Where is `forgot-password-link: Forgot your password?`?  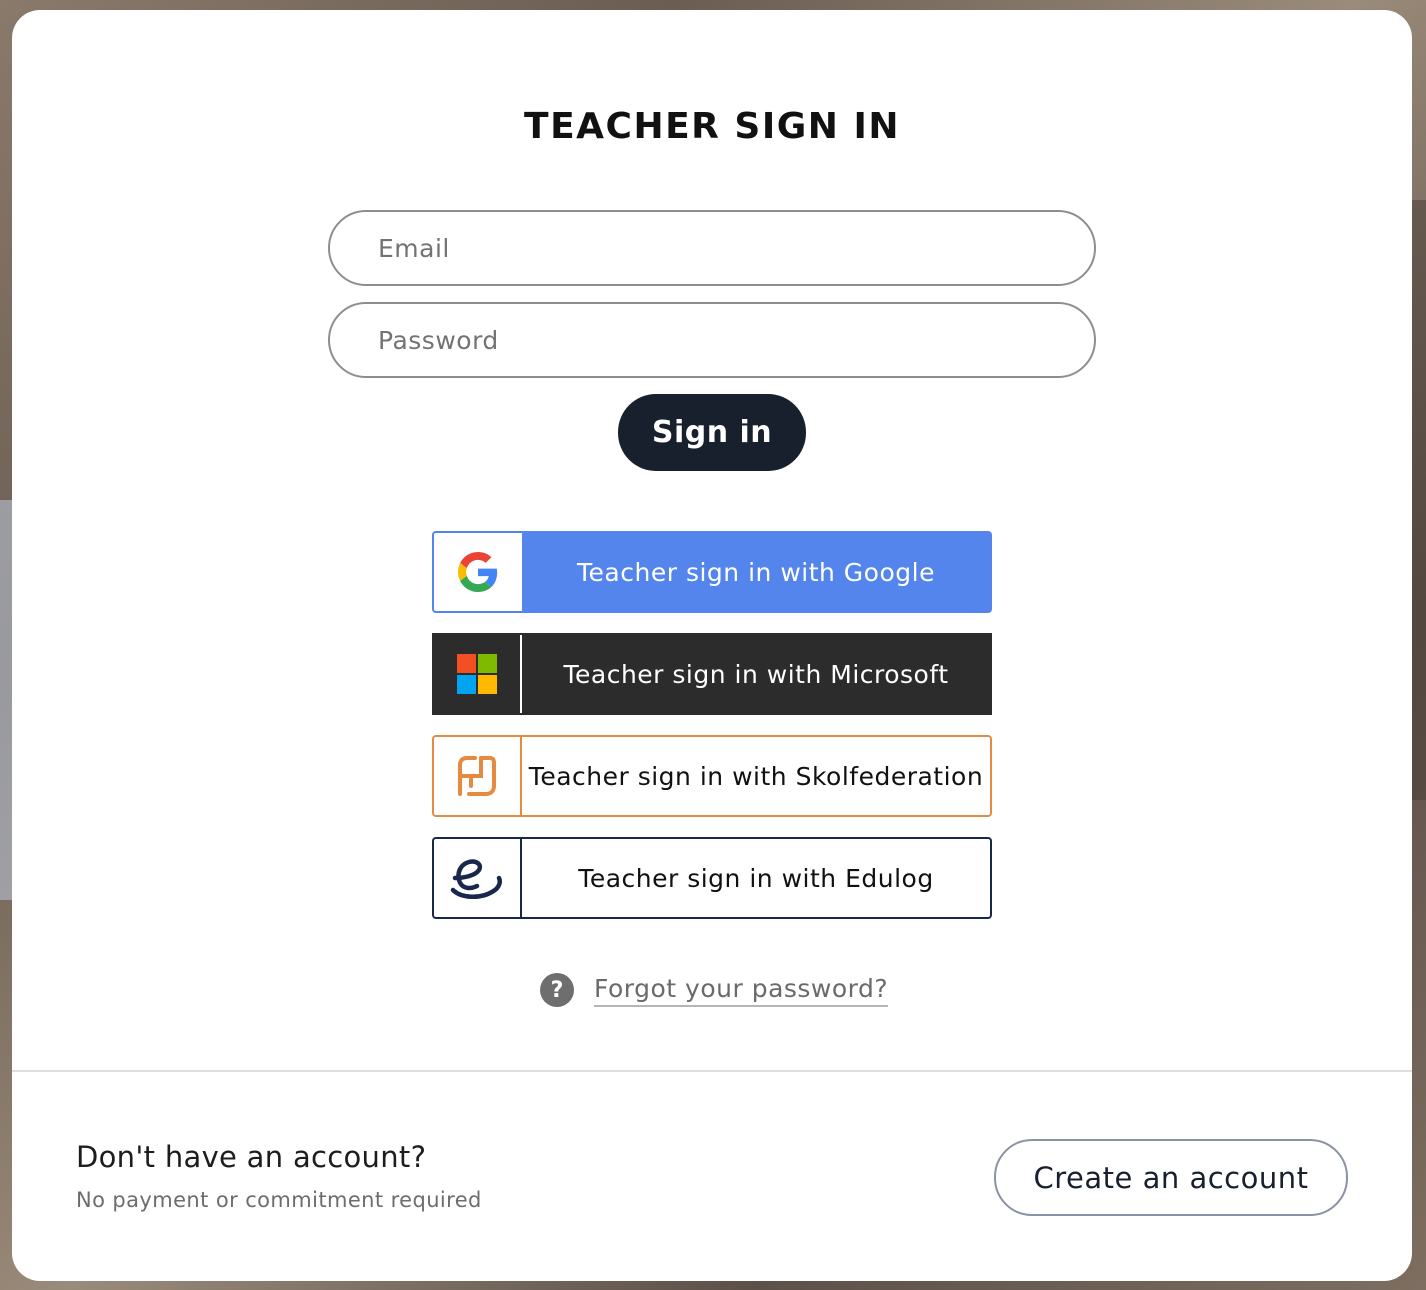
forgot-password-link: Forgot your password? is located at coordinates (741, 990).